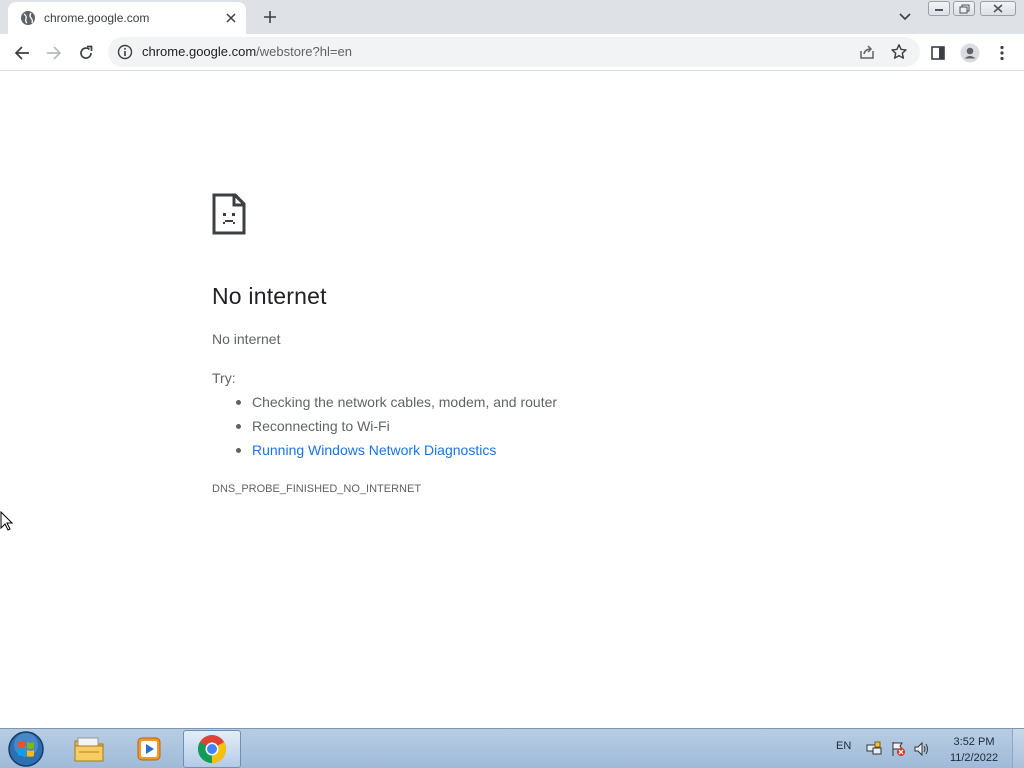 This screenshot has width=1024, height=768. I want to click on star-icon, so click(899, 52).